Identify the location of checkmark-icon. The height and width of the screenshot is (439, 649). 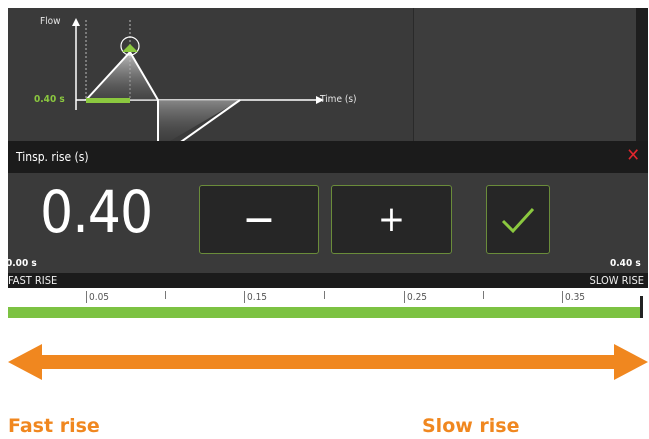
(518, 220).